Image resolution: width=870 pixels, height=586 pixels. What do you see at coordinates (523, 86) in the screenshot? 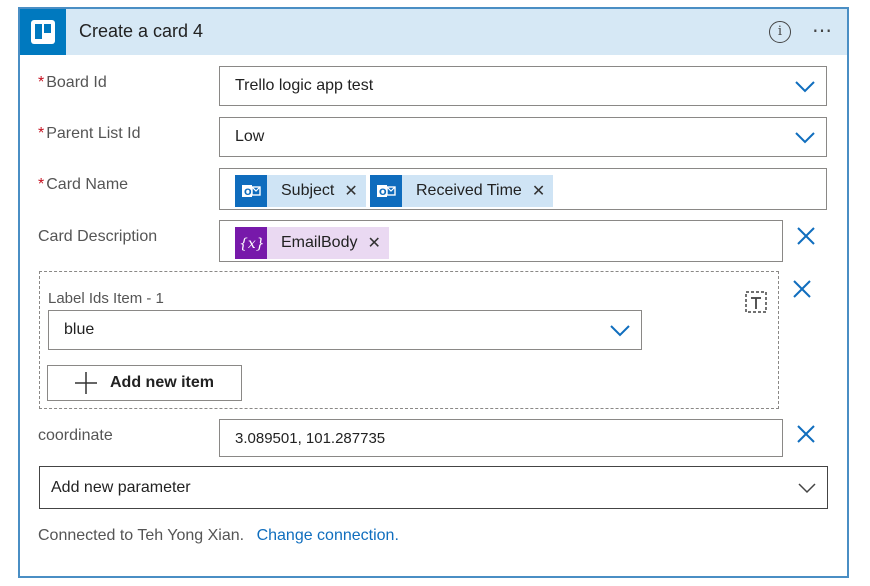
I see `board-id-dropdown: Trello logic app test` at bounding box center [523, 86].